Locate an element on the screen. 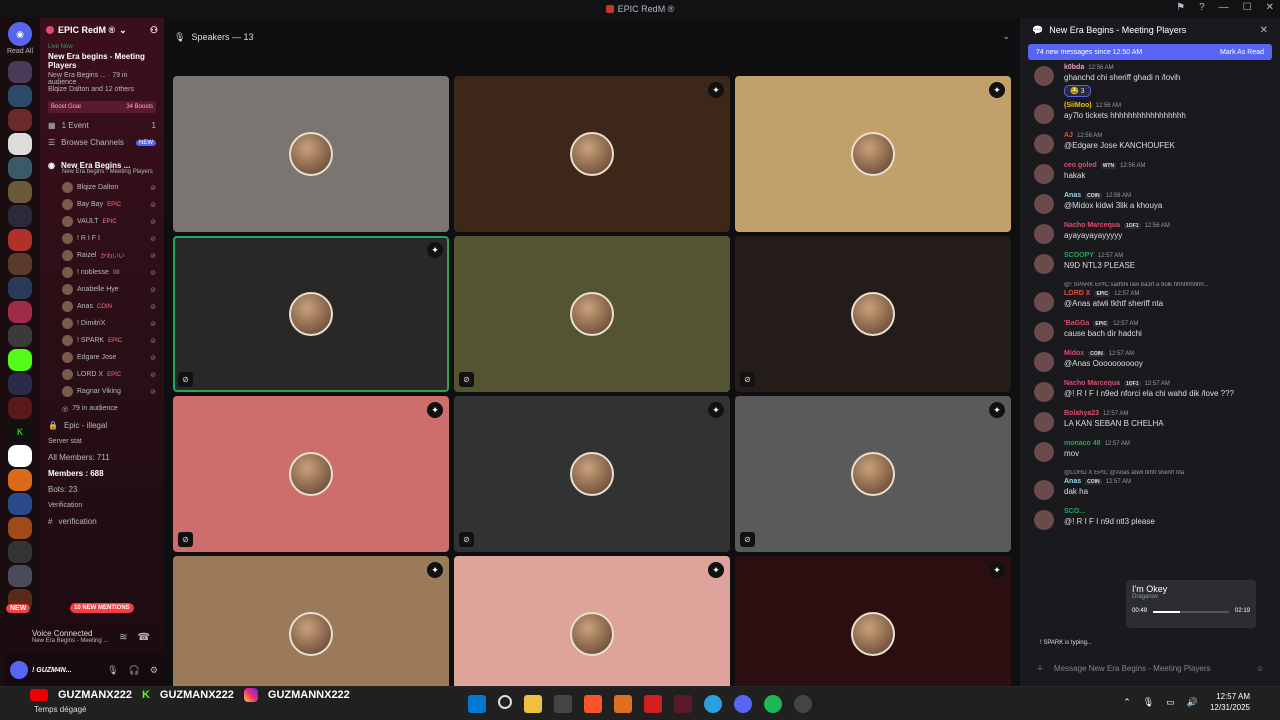 This screenshot has height=720, width=1280. audience-item: ◎ 79 in audience is located at coordinates (102, 408).